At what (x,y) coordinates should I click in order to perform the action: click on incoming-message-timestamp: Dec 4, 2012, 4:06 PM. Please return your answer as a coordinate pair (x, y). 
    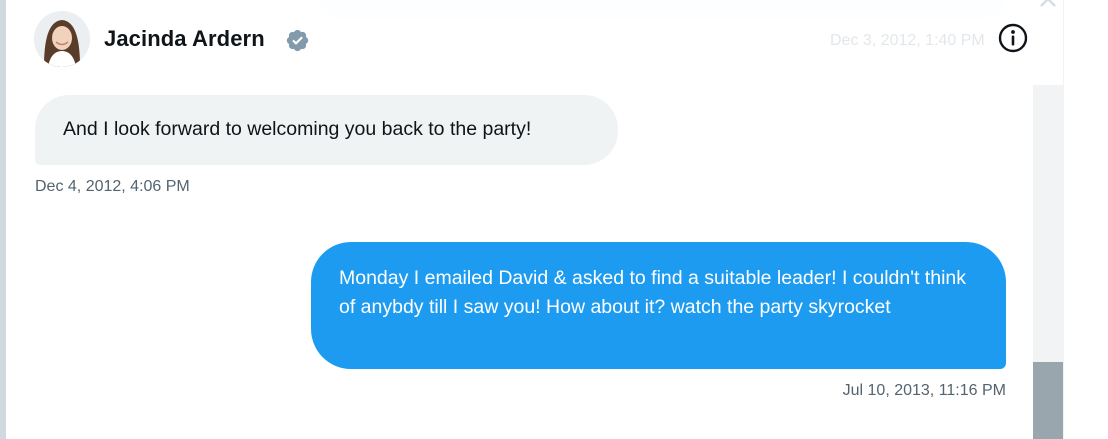
    Looking at the image, I should click on (112, 186).